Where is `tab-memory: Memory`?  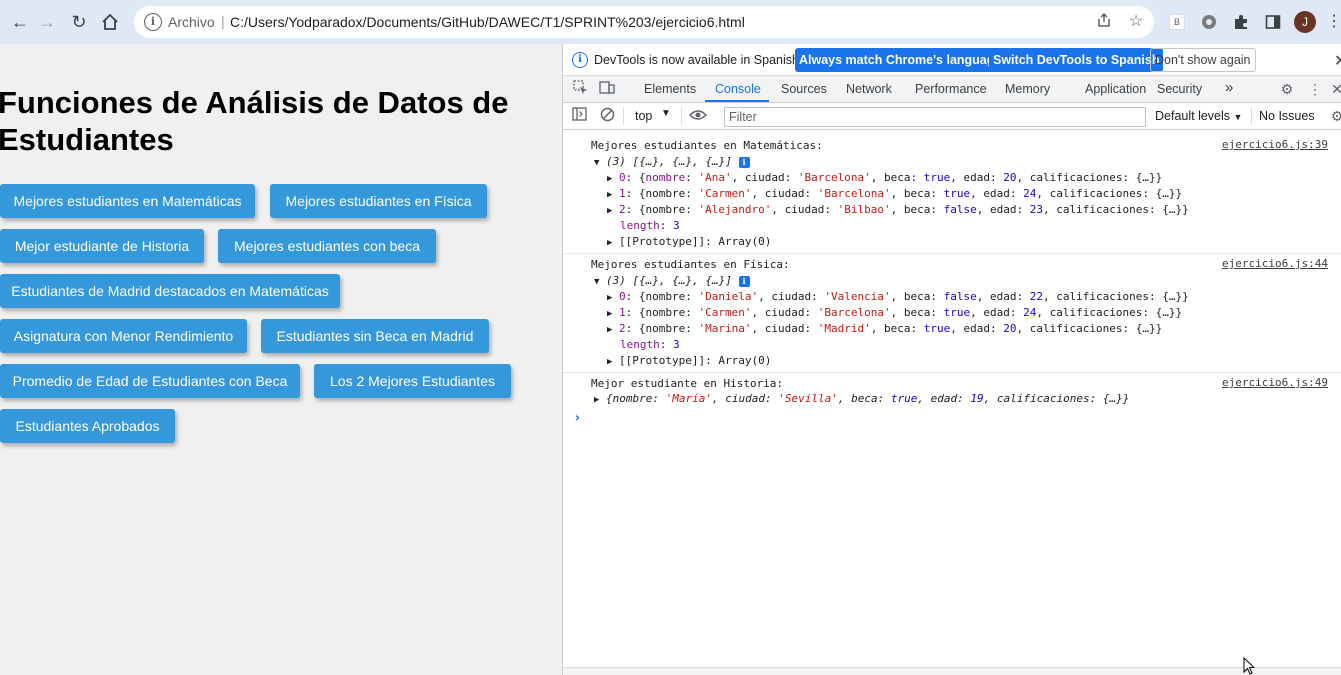 tab-memory: Memory is located at coordinates (1027, 89).